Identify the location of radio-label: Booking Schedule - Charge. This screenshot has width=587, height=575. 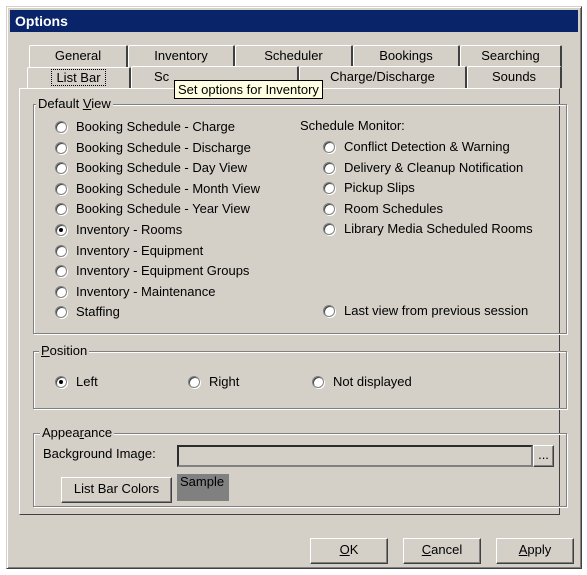
(155, 126).